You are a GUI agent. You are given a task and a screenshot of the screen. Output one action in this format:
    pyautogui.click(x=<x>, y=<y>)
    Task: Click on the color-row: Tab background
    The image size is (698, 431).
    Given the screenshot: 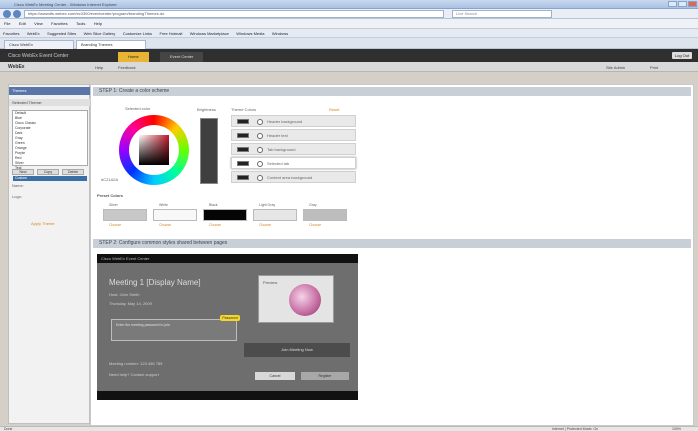 What is the action you would take?
    pyautogui.click(x=293, y=149)
    